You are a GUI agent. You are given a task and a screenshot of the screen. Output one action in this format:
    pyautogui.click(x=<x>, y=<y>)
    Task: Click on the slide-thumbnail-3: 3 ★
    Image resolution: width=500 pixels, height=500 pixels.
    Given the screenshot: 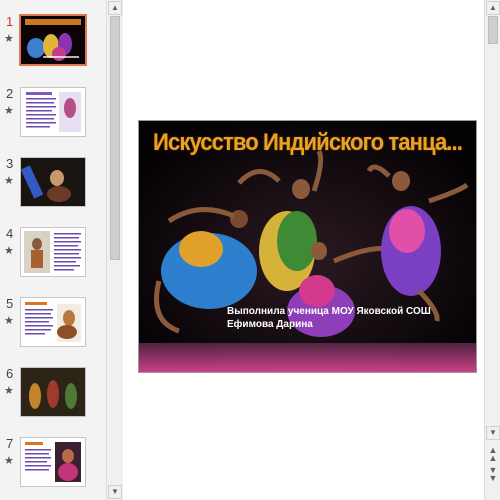 What is the action you would take?
    pyautogui.click(x=53, y=187)
    